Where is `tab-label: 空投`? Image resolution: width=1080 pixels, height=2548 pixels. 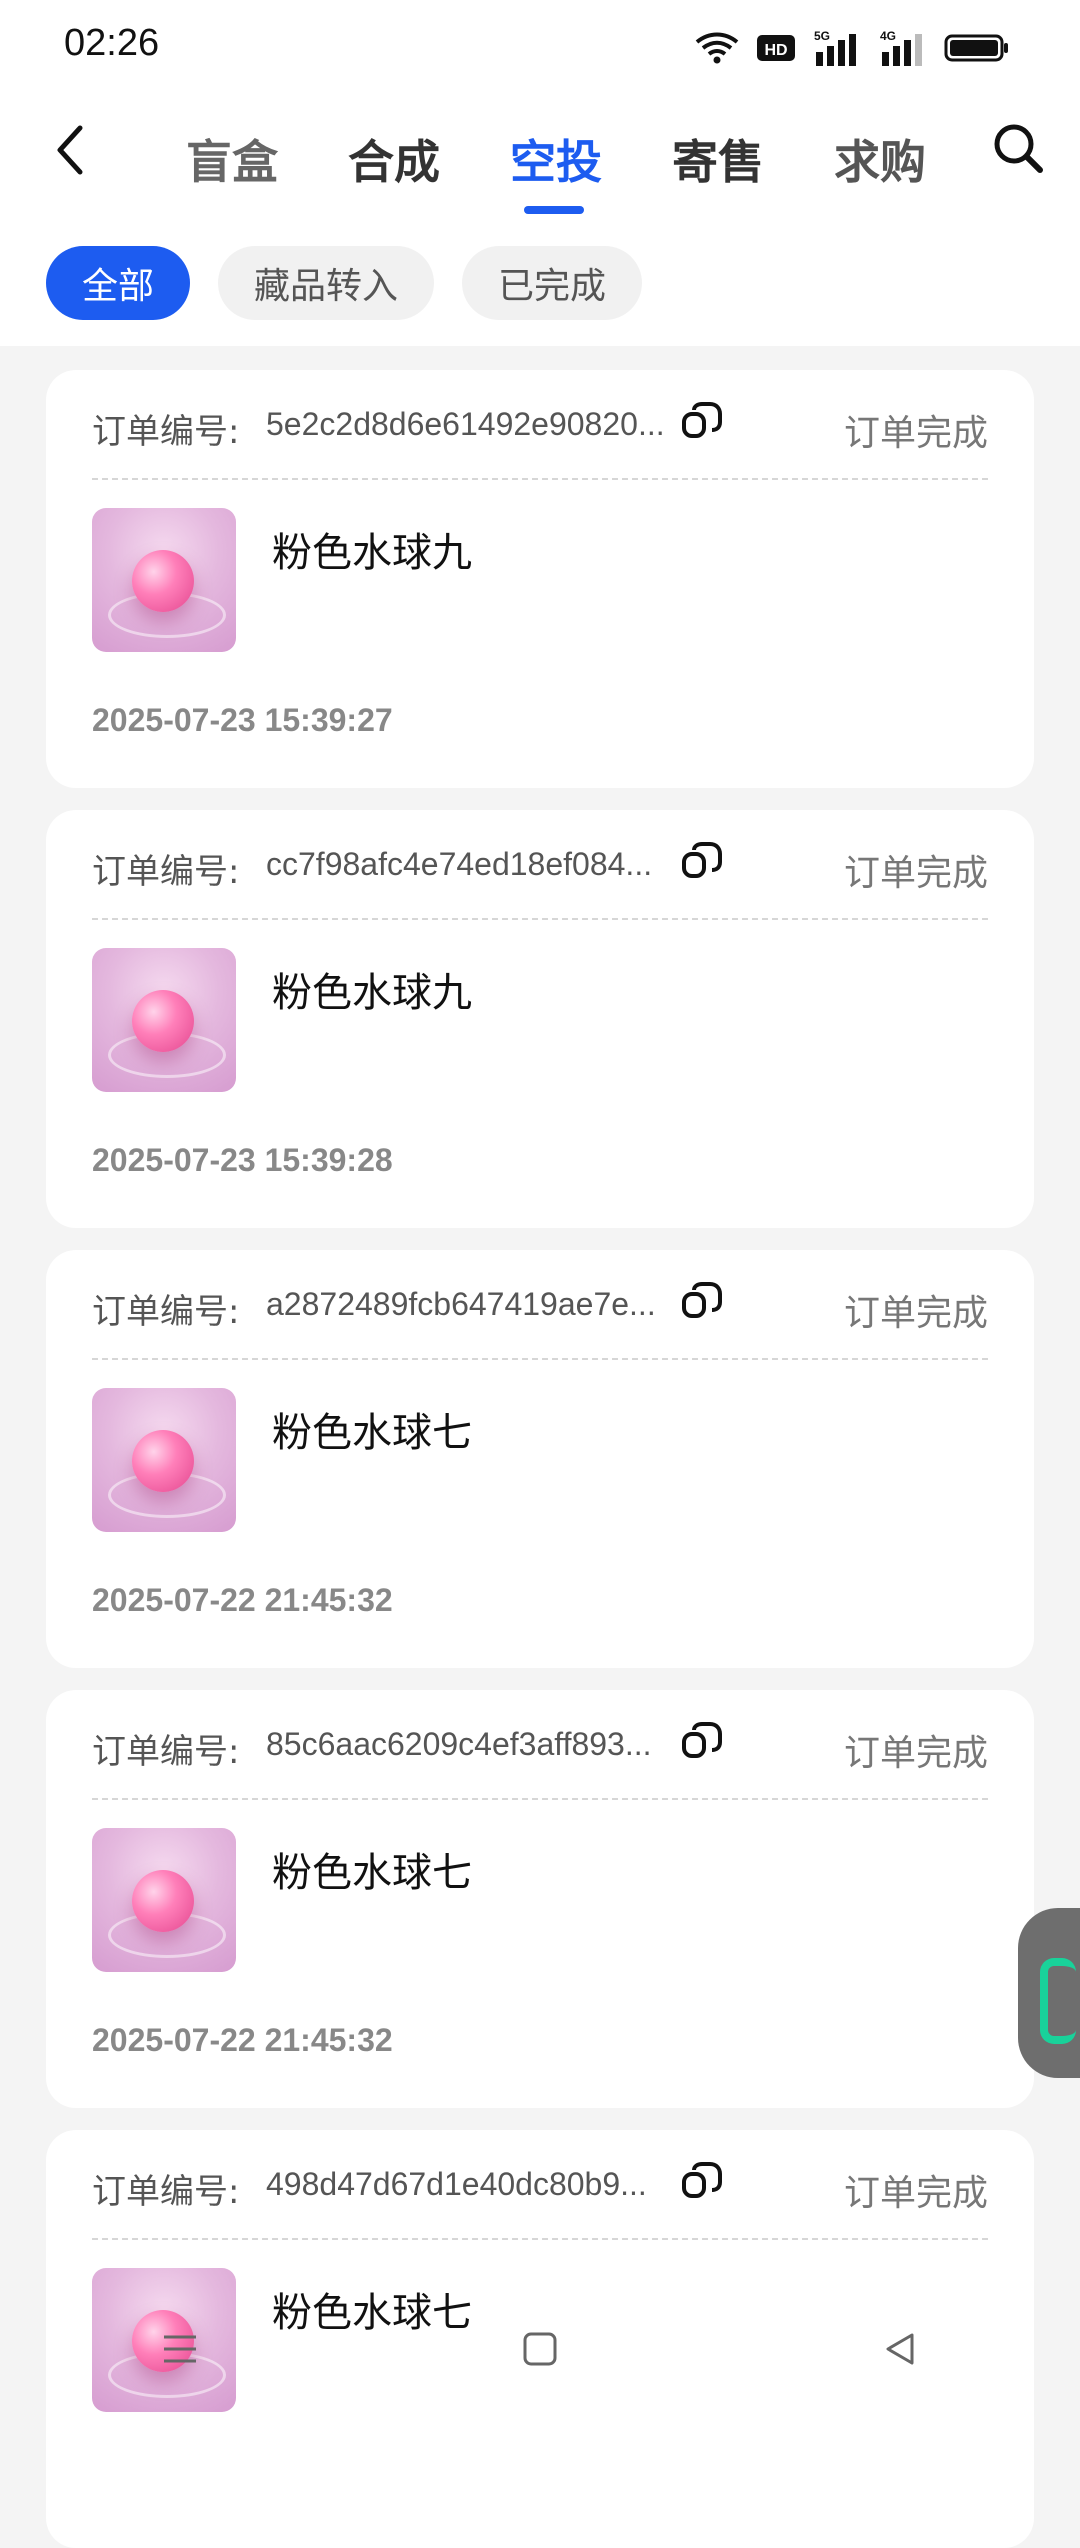
tab-label: 空投 is located at coordinates (556, 162).